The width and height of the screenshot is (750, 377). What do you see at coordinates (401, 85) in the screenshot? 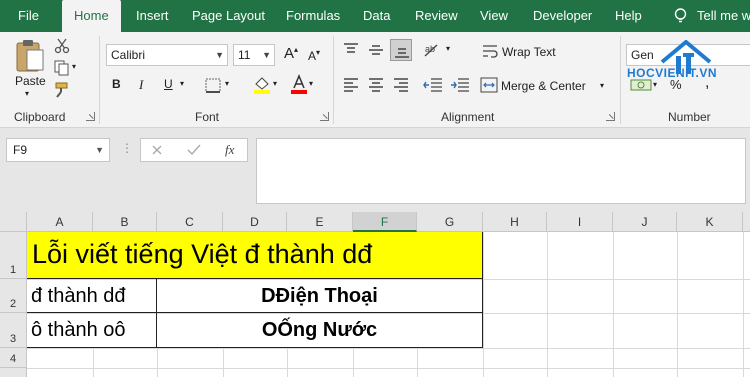
I see `align-right-icon` at bounding box center [401, 85].